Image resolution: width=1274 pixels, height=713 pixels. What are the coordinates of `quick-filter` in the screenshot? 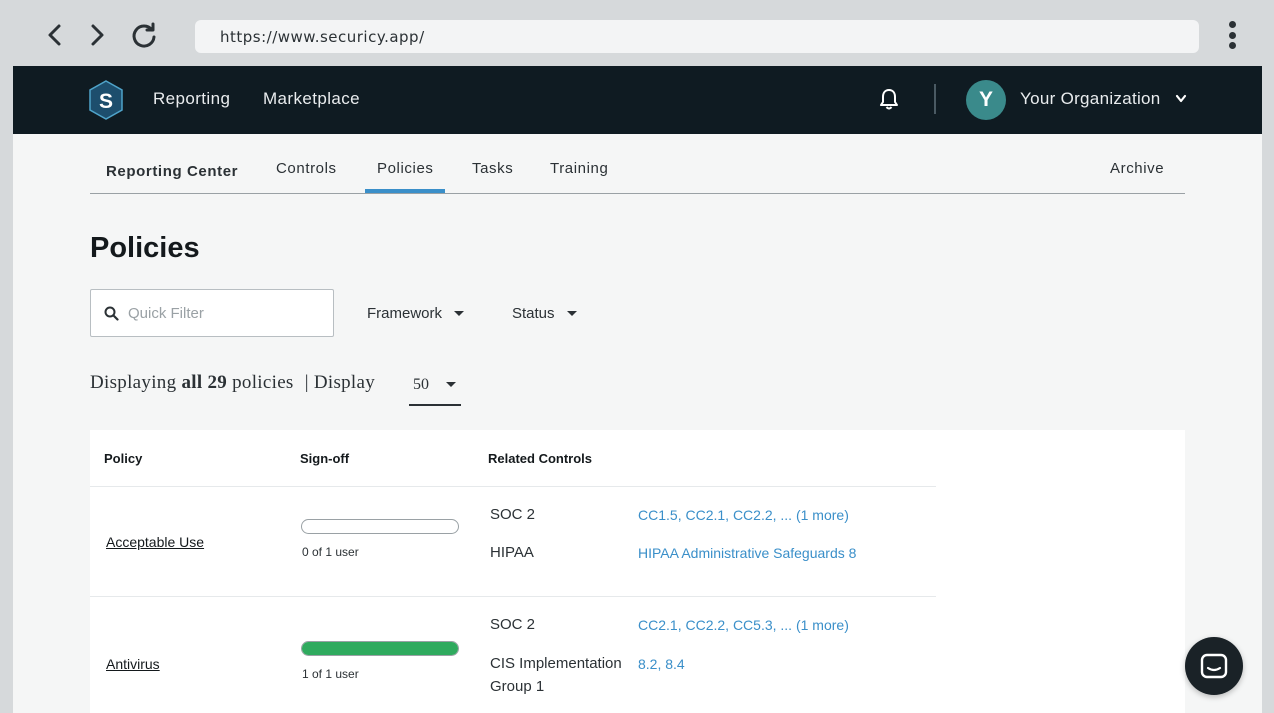 It's located at (212, 313).